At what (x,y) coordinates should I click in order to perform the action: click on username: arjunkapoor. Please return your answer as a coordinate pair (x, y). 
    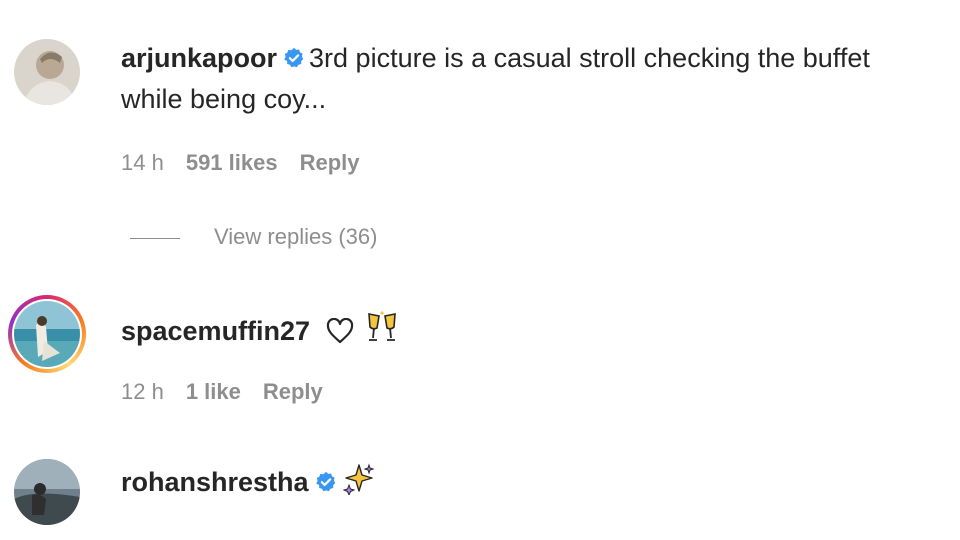
    Looking at the image, I should click on (199, 58).